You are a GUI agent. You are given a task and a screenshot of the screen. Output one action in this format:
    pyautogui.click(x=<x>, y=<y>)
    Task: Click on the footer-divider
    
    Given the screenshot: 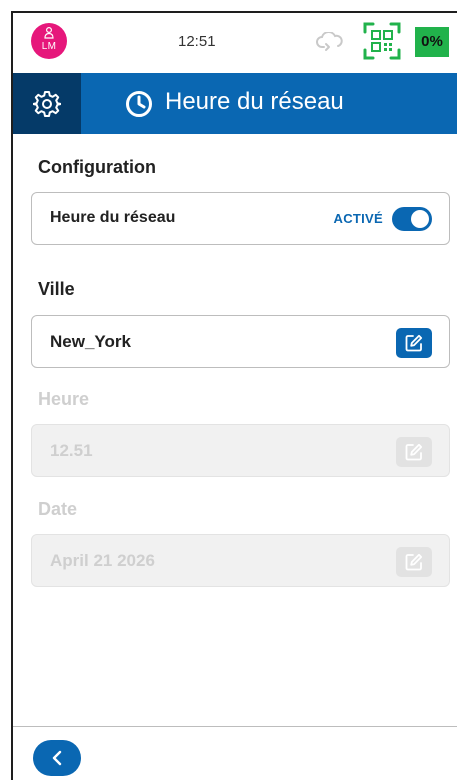 What is the action you would take?
    pyautogui.click(x=235, y=726)
    